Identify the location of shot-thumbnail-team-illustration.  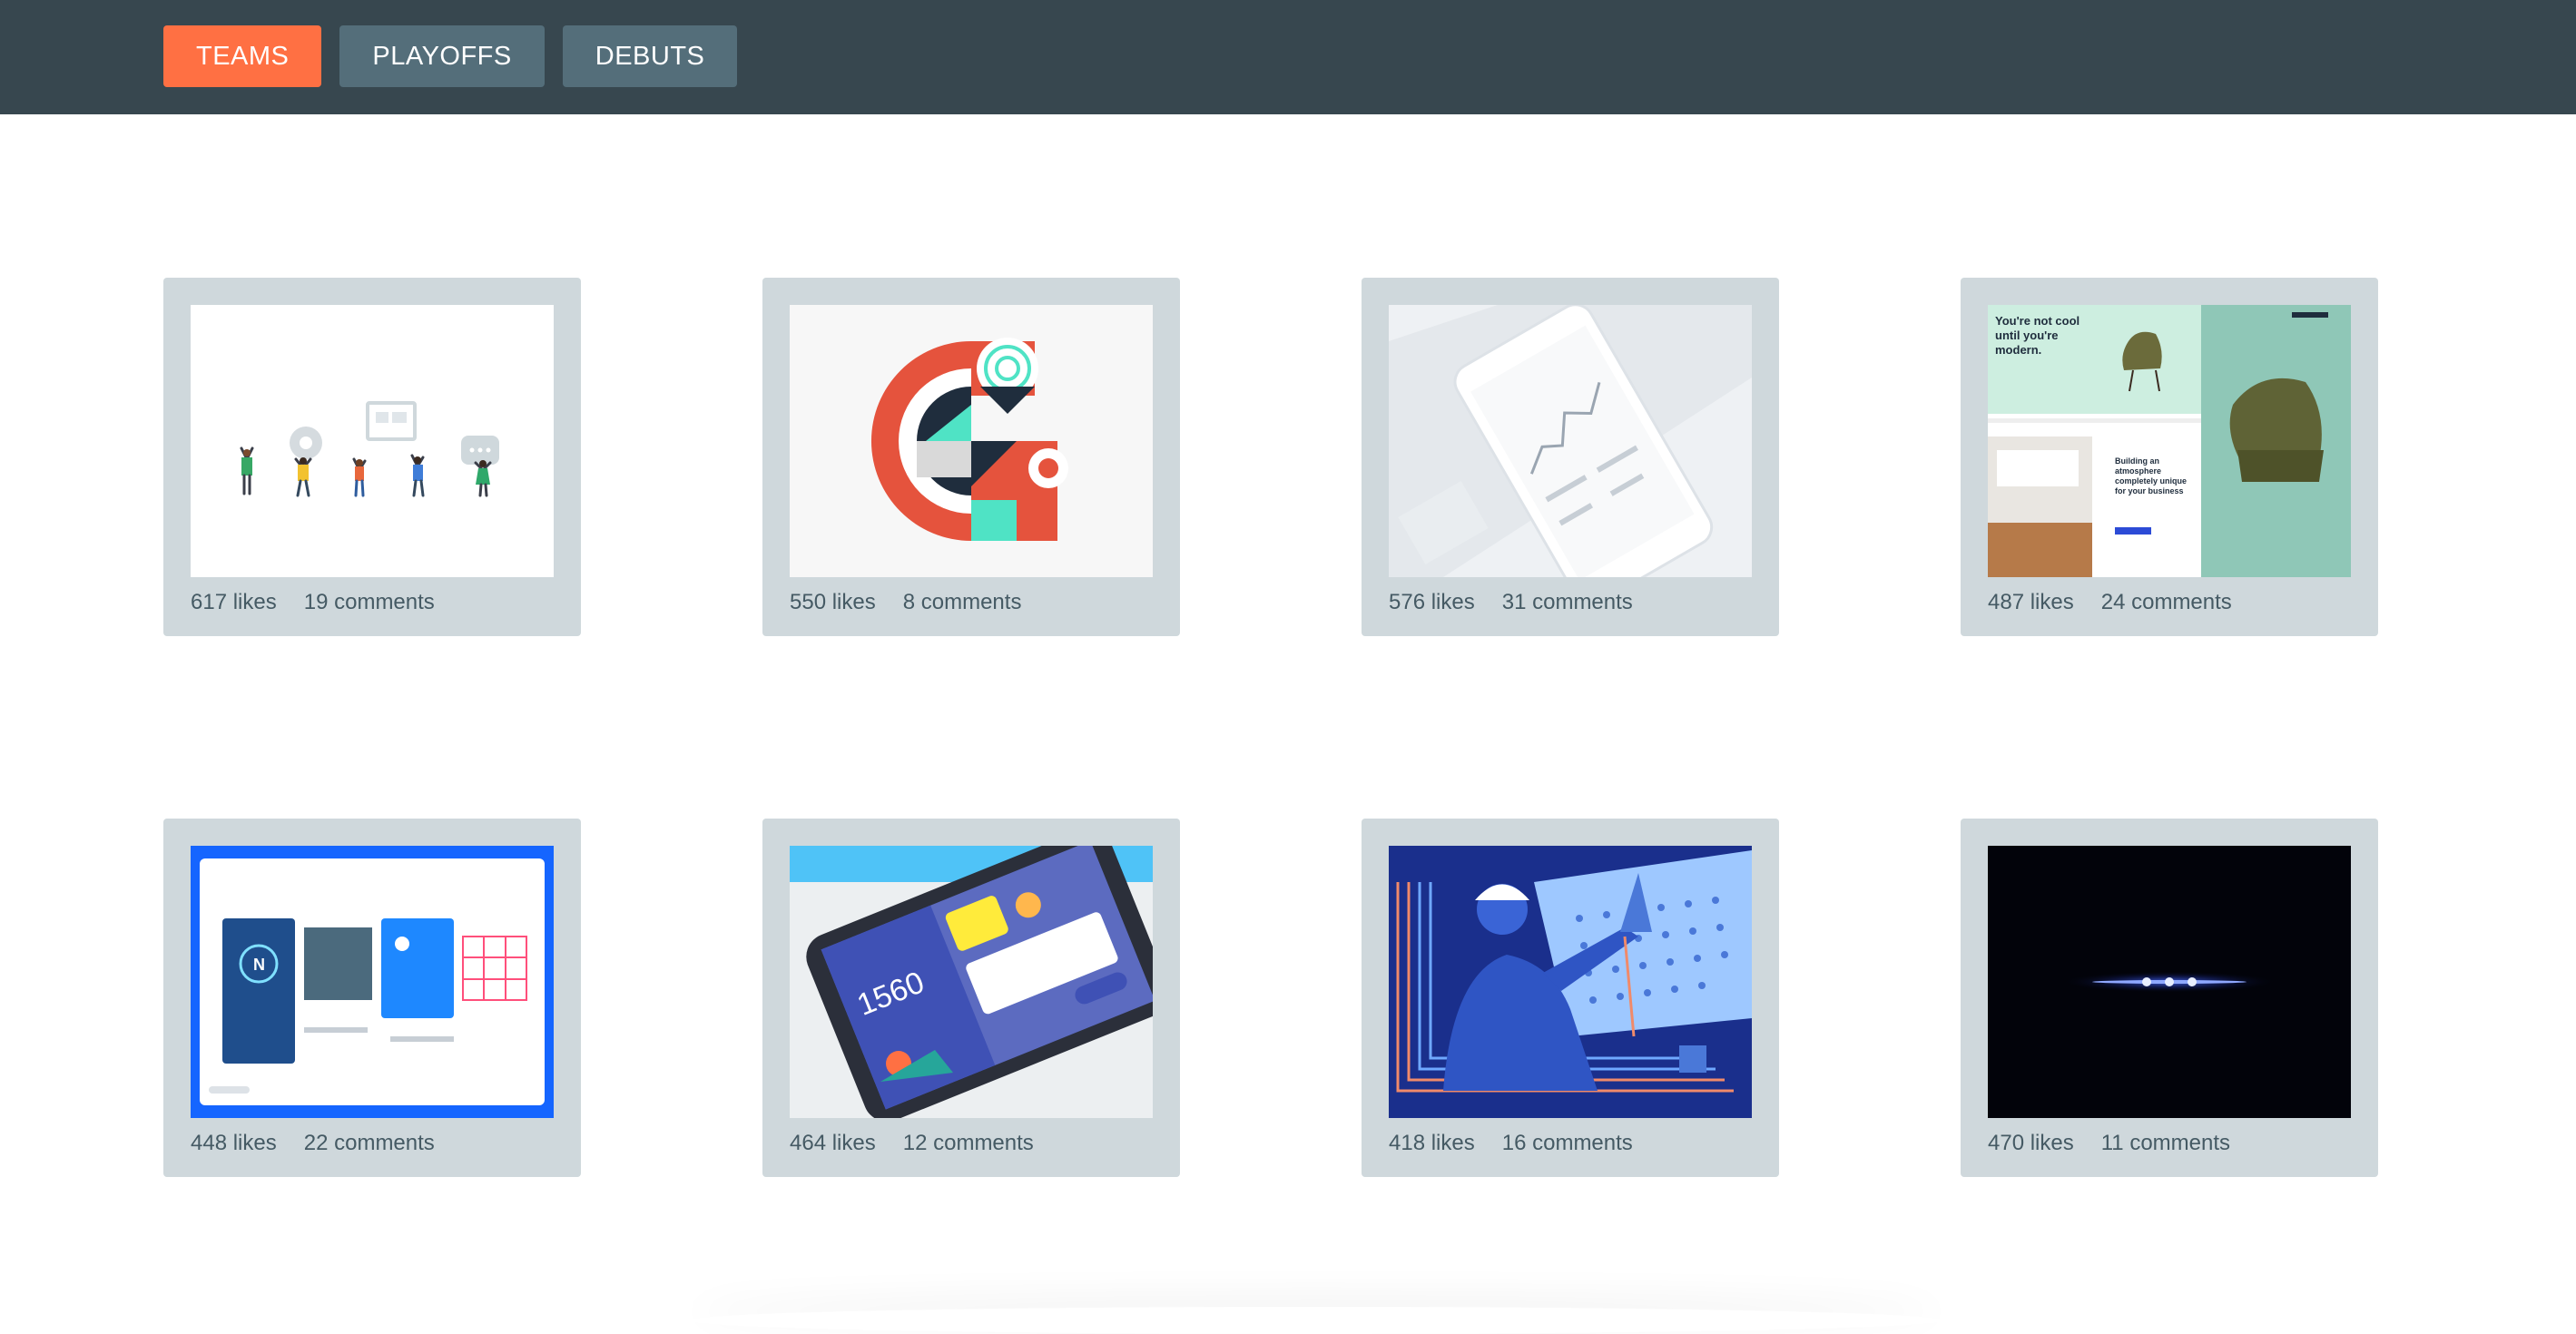
(372, 441).